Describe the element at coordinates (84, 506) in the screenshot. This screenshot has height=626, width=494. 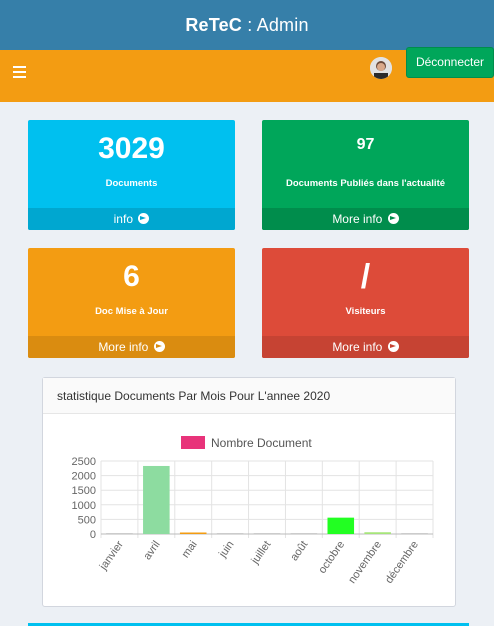
I see `y-tick-label: 1000` at that location.